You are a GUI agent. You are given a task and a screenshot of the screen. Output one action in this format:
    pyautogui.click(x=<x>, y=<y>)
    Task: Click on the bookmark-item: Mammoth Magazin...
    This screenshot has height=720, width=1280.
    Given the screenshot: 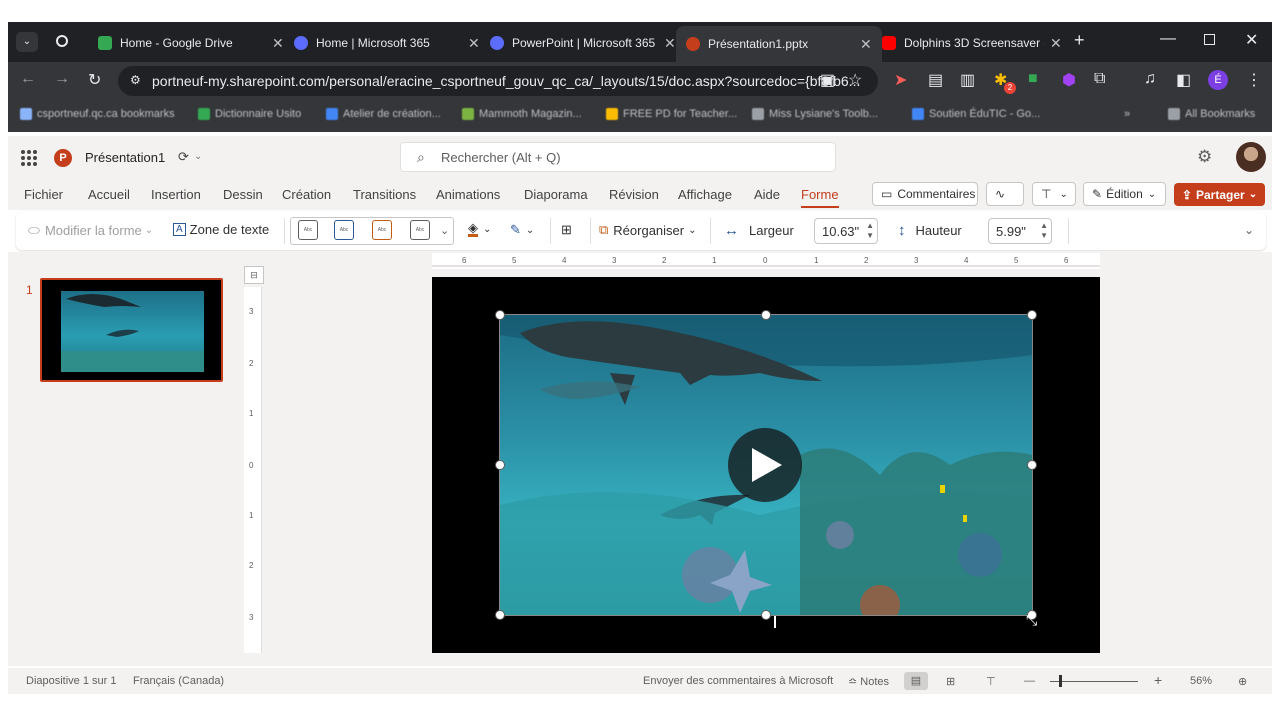 What is the action you would take?
    pyautogui.click(x=522, y=114)
    